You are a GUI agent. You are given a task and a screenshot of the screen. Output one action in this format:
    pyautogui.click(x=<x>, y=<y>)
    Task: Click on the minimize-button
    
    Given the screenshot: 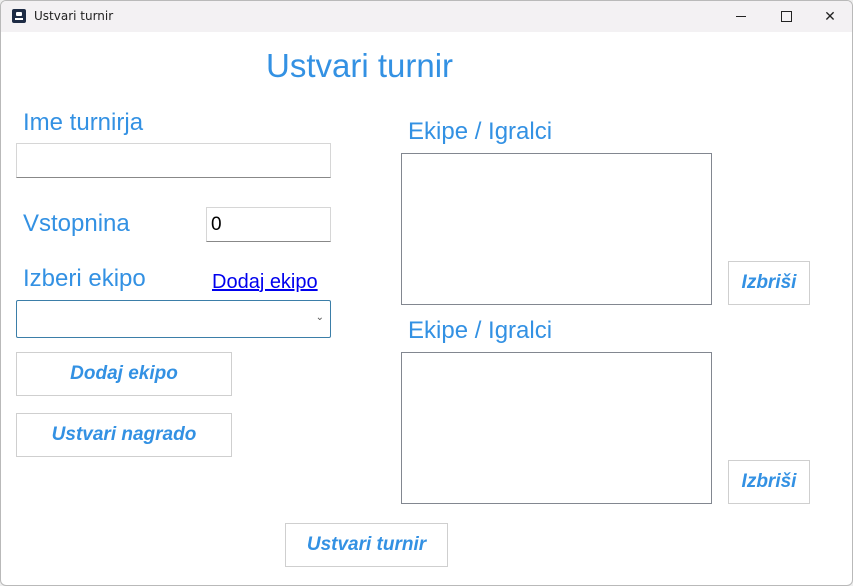 What is the action you would take?
    pyautogui.click(x=741, y=16)
    